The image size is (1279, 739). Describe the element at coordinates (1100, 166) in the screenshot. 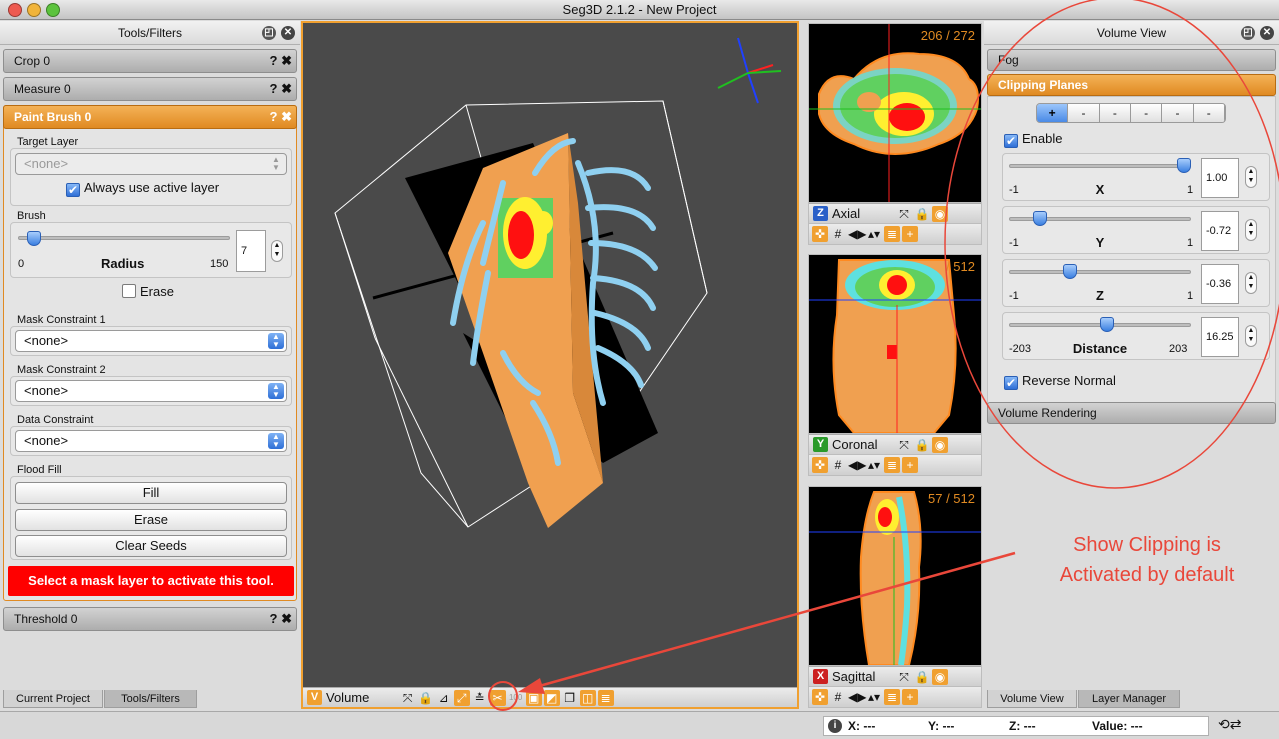

I see `clip-x-slider-track` at that location.